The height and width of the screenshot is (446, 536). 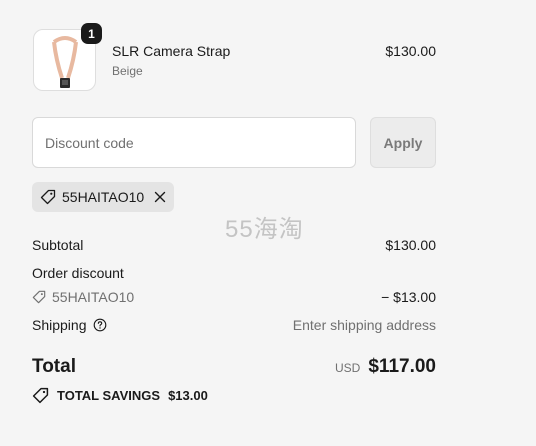 I want to click on discount-code-input, so click(x=194, y=142).